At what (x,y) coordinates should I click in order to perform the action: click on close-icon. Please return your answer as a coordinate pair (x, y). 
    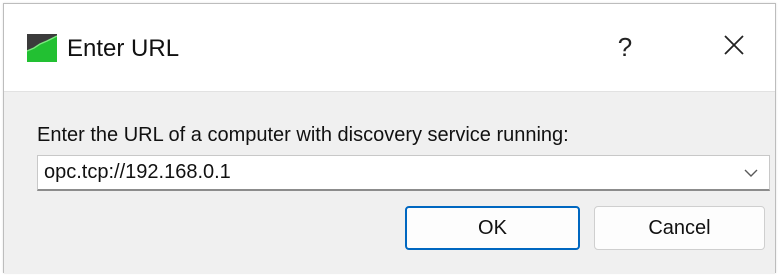
    Looking at the image, I should click on (734, 47).